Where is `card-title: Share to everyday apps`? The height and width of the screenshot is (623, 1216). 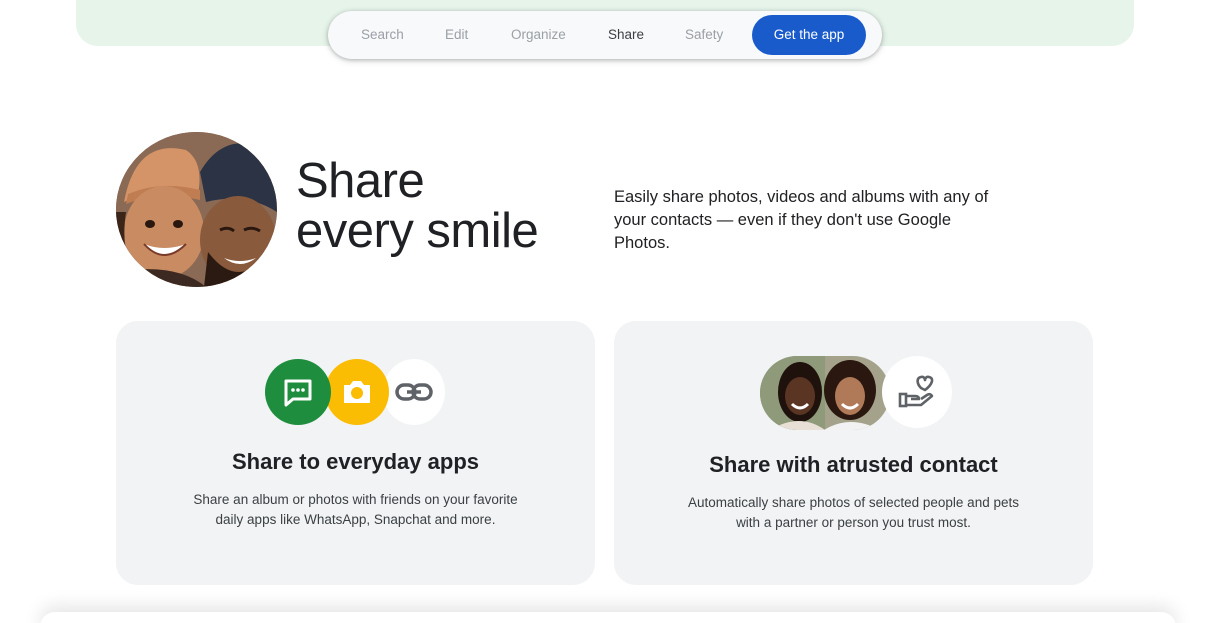
card-title: Share to everyday apps is located at coordinates (355, 461).